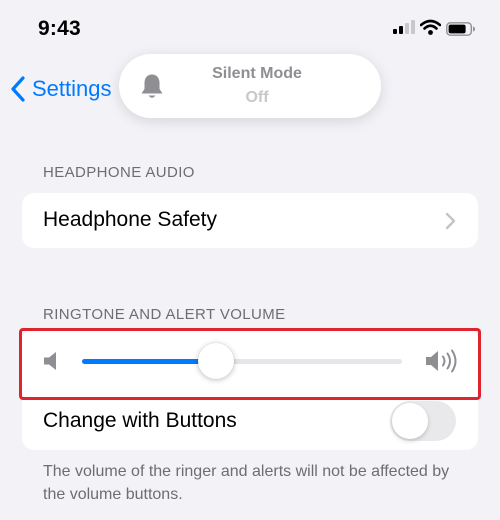  Describe the element at coordinates (130, 219) in the screenshot. I see `headphone-safety-label: Headphone Safety` at that location.